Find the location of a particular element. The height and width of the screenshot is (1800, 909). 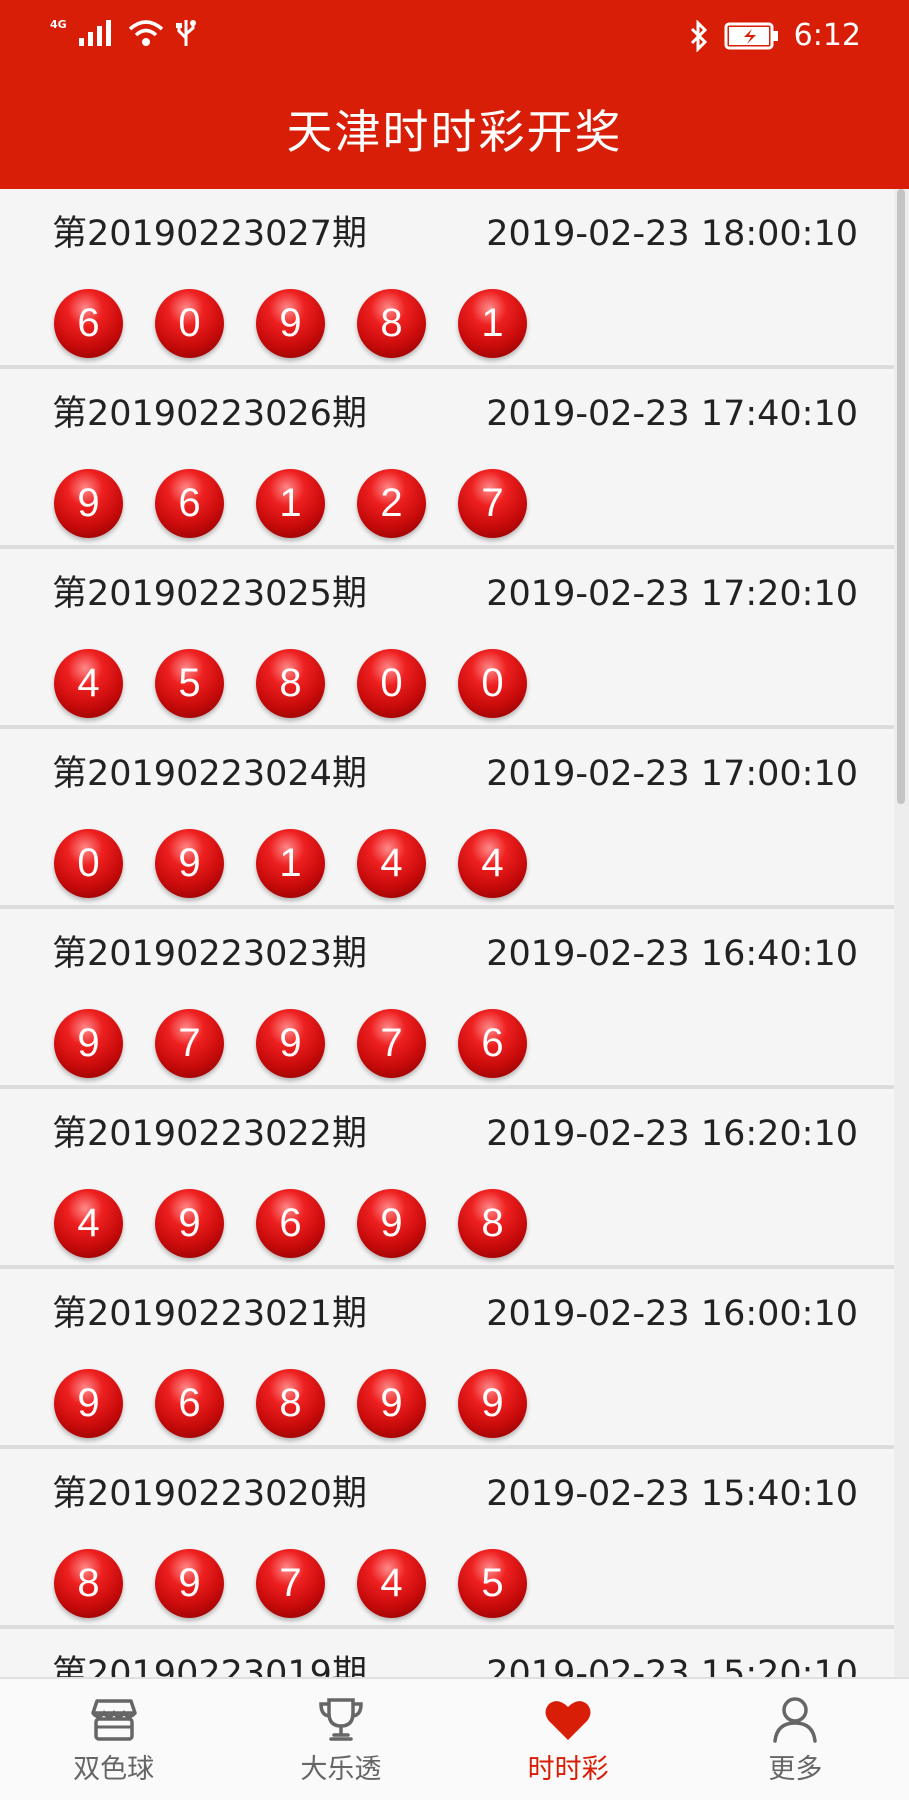

draw-period: 第20190223023期 is located at coordinates (209, 954).